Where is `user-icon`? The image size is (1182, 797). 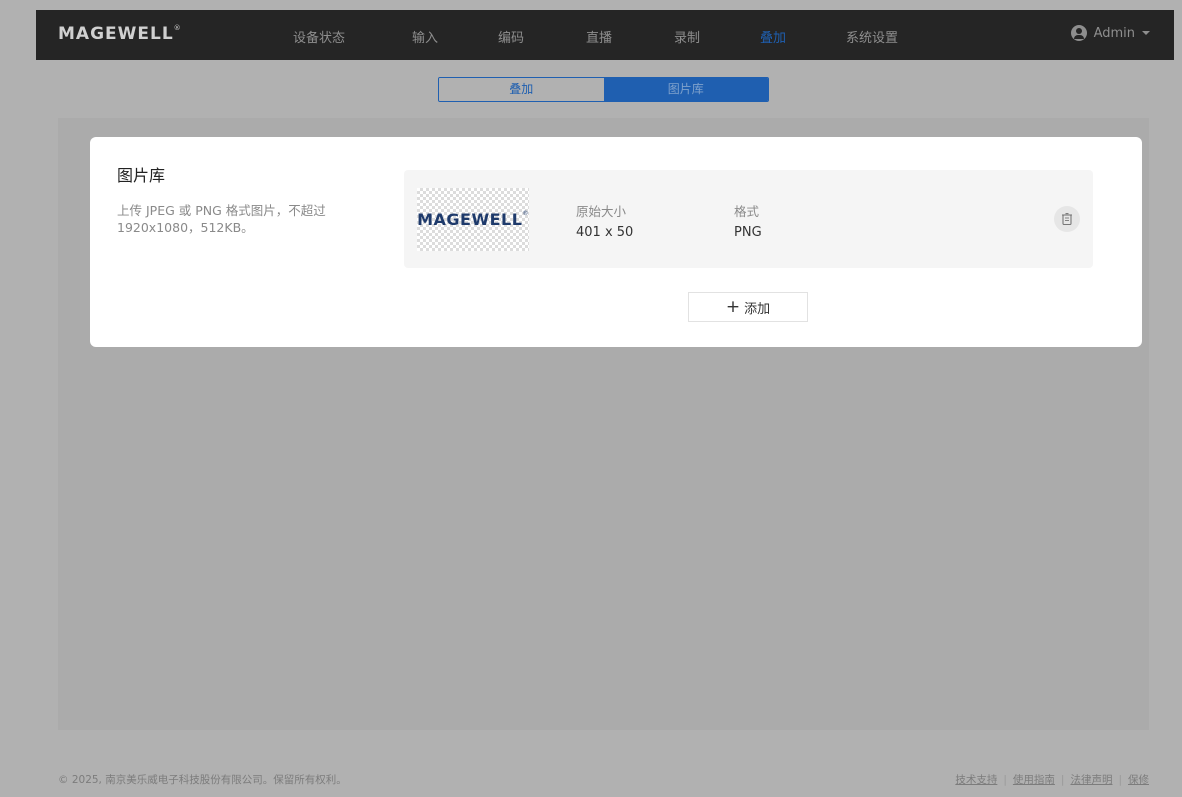 user-icon is located at coordinates (1078, 33).